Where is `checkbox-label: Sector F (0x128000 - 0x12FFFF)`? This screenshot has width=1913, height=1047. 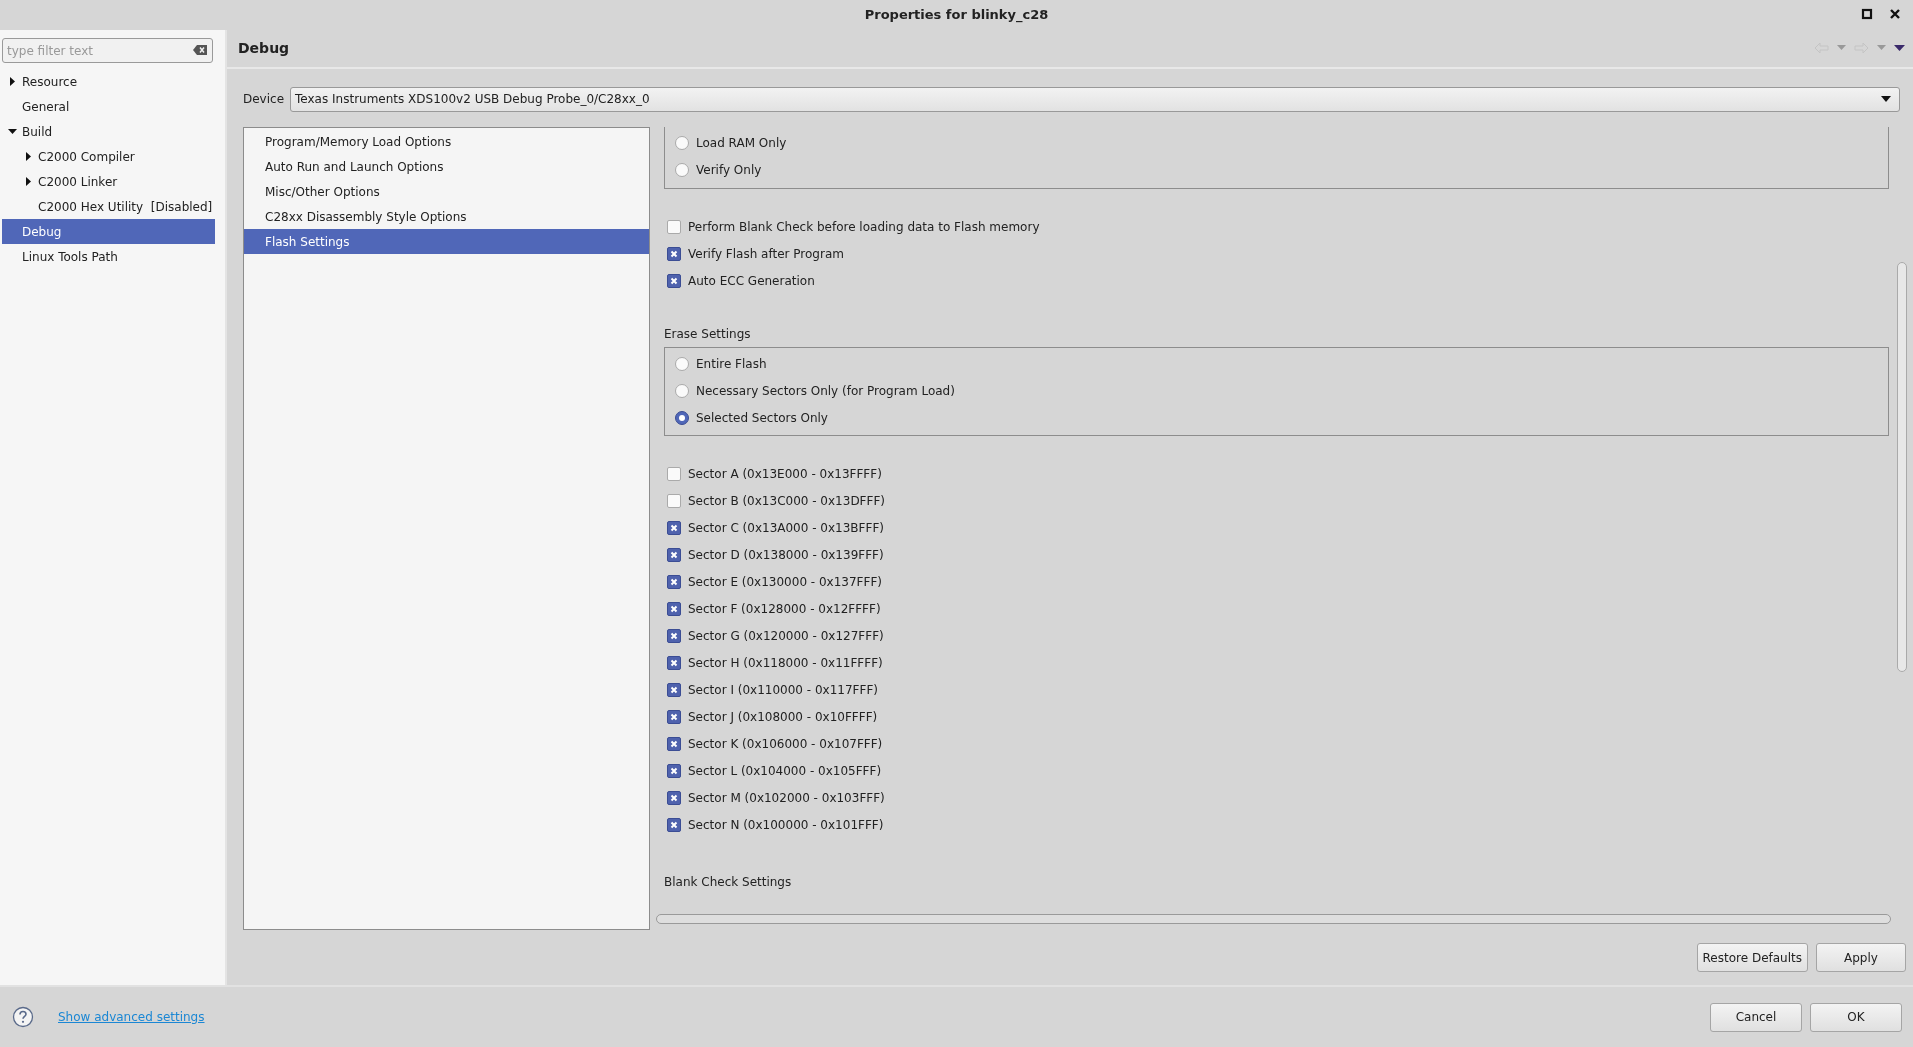 checkbox-label: Sector F (0x128000 - 0x12FFFF) is located at coordinates (784, 609).